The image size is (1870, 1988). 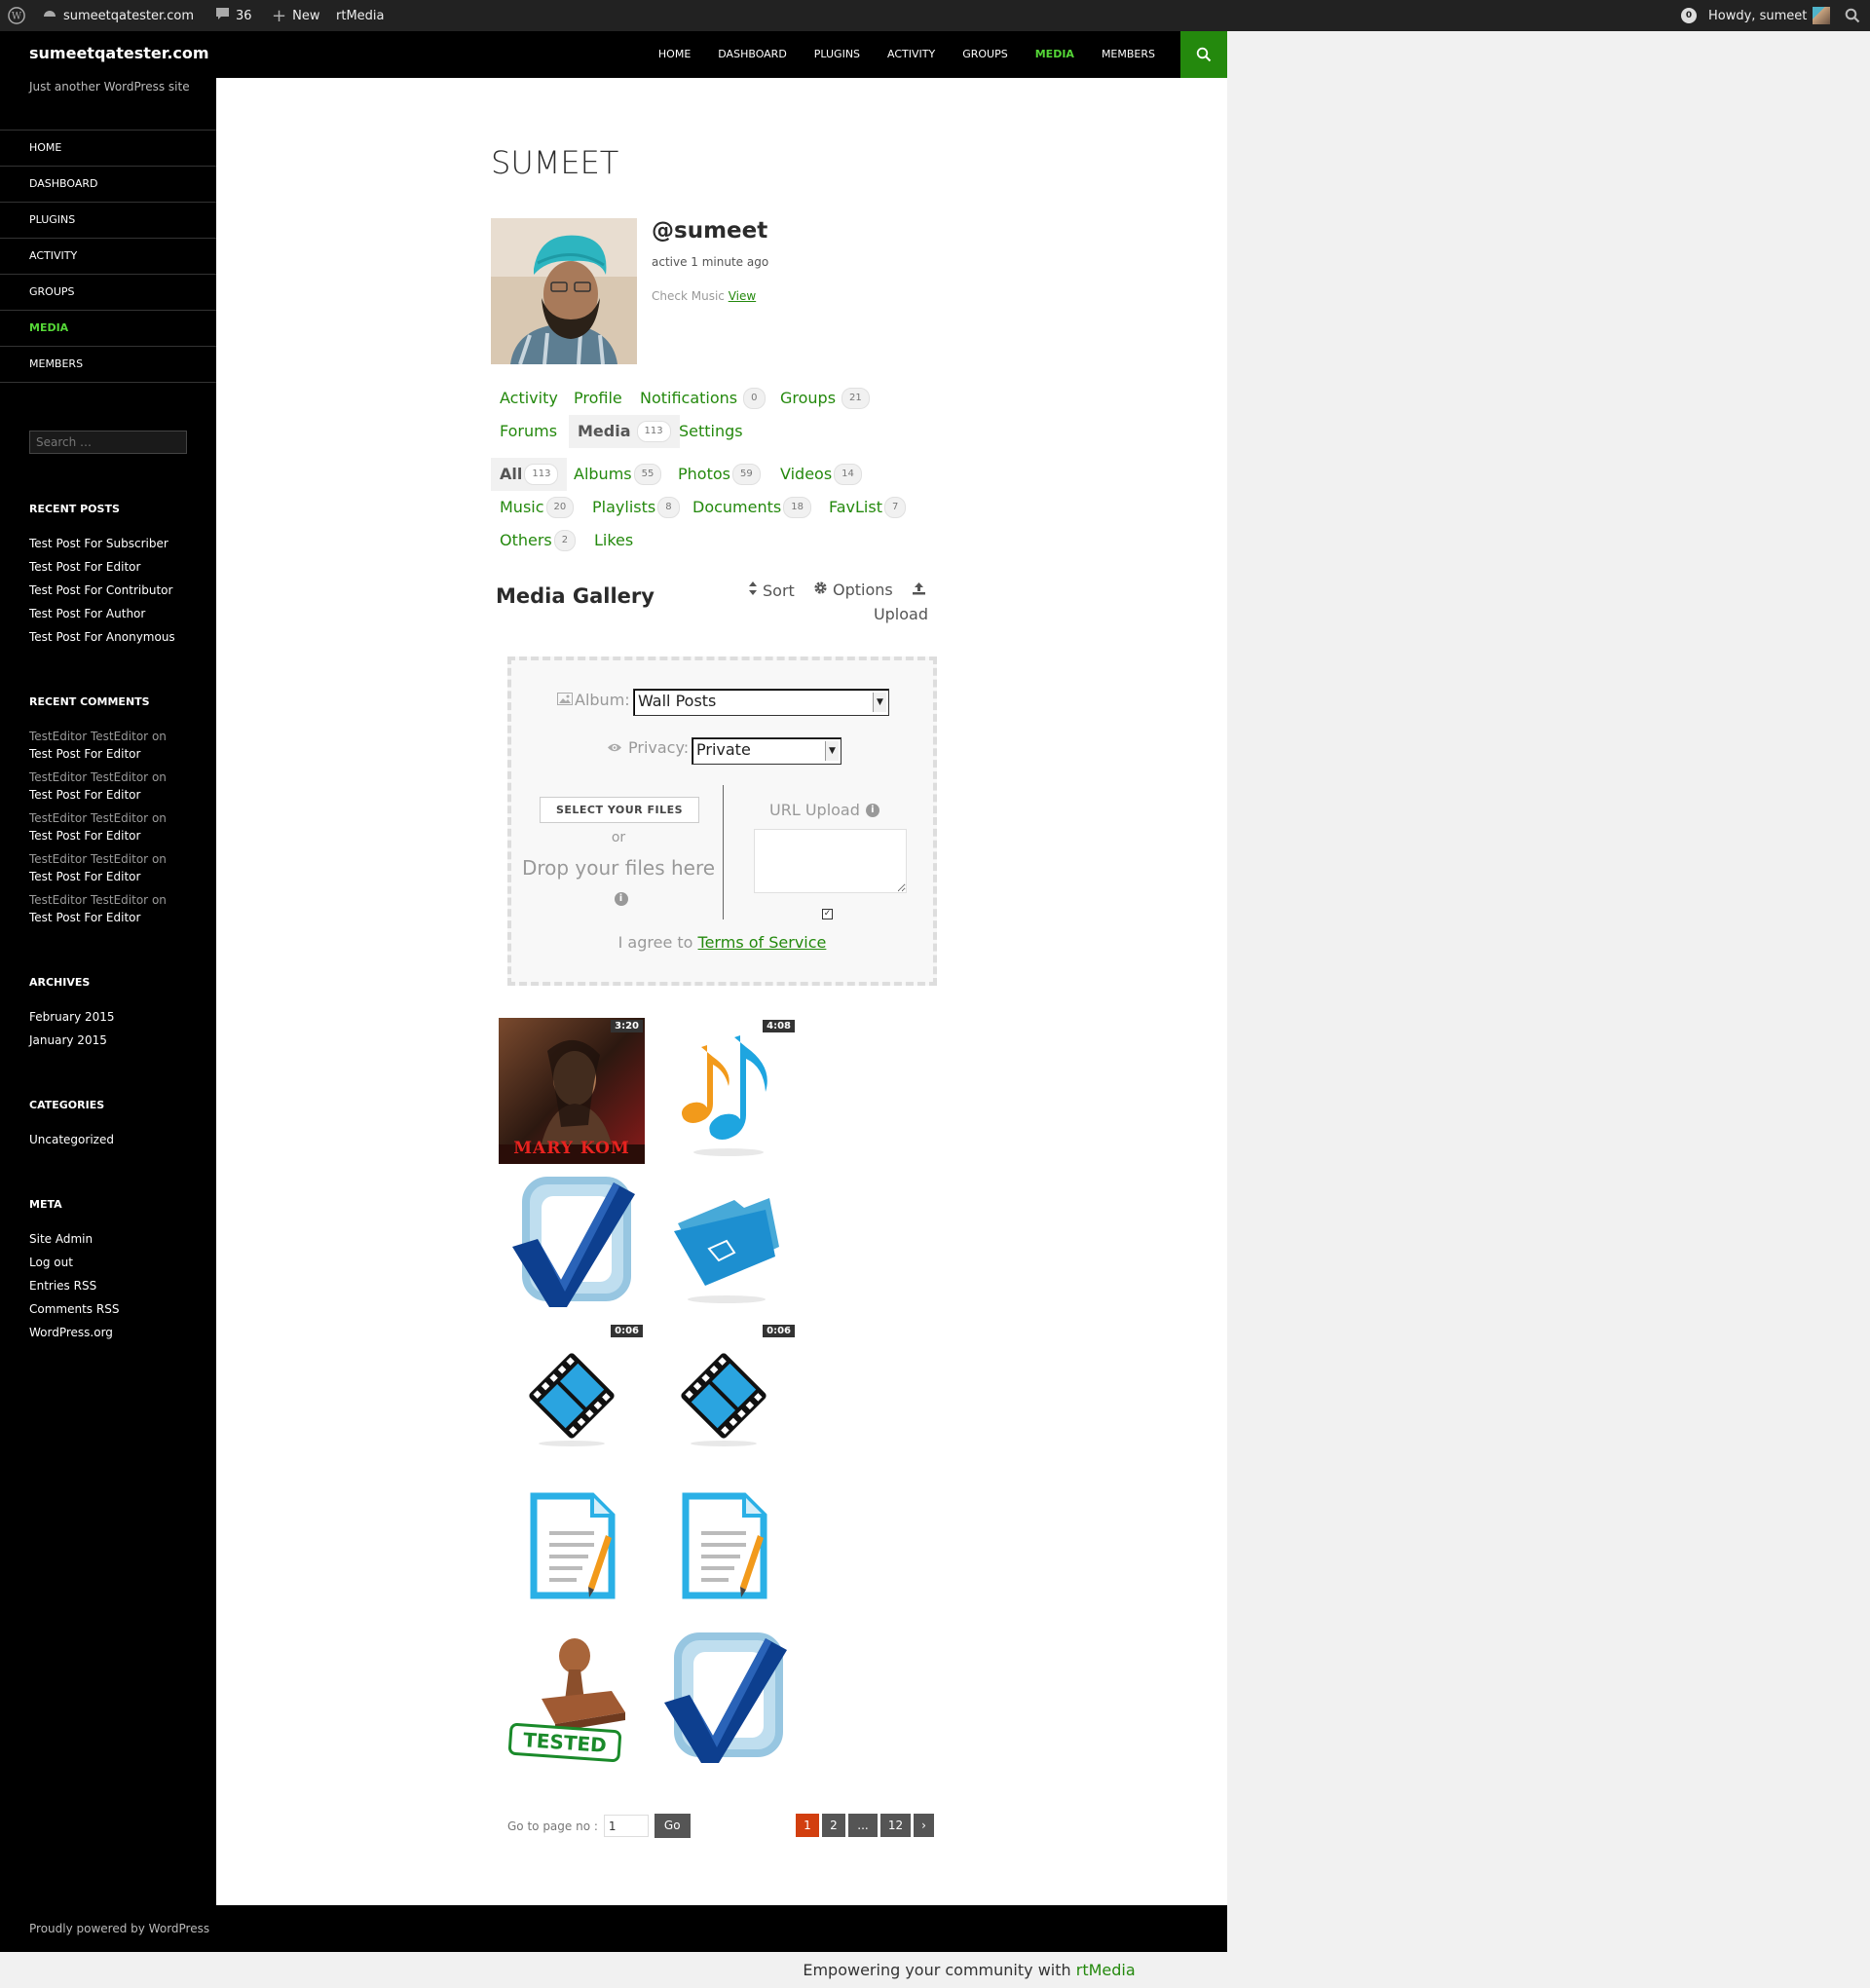 I want to click on wordpress-logo-icon: W, so click(x=16, y=15).